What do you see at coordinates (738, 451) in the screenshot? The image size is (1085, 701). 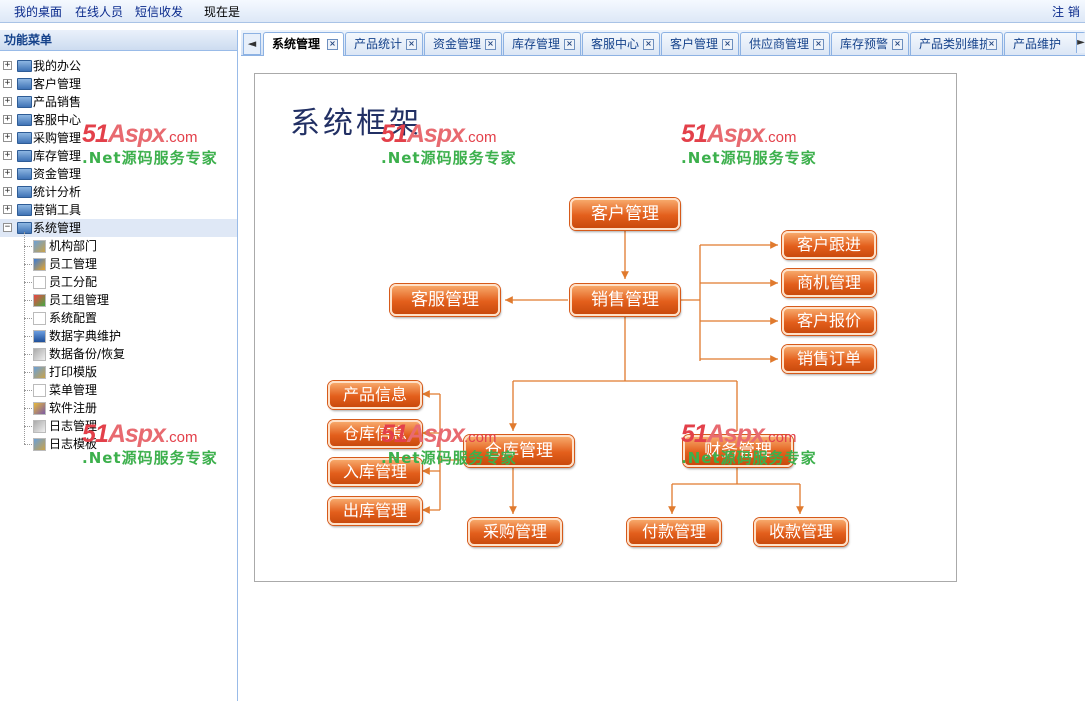 I see `node-finance-management: 财务管理` at bounding box center [738, 451].